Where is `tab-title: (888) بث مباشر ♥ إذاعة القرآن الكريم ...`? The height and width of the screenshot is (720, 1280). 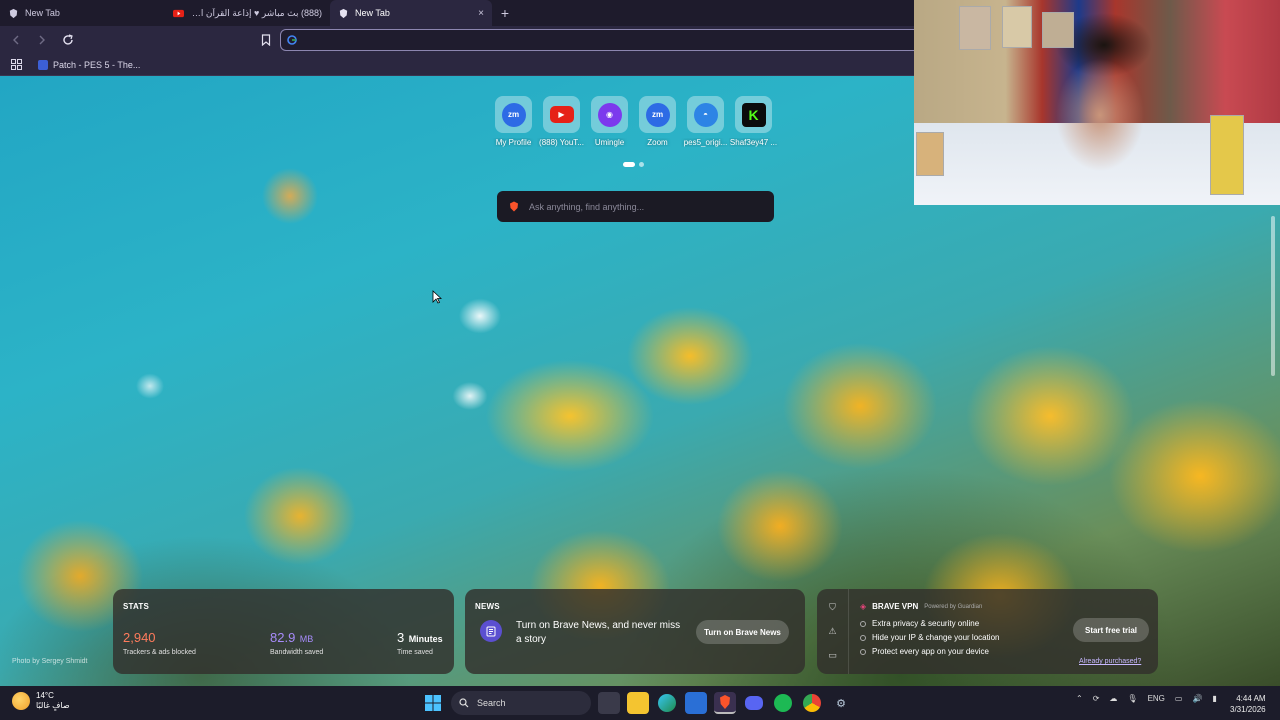
tab-title: (888) بث مباشر ♥ إذاعة القرآن الكريم ... is located at coordinates (256, 12).